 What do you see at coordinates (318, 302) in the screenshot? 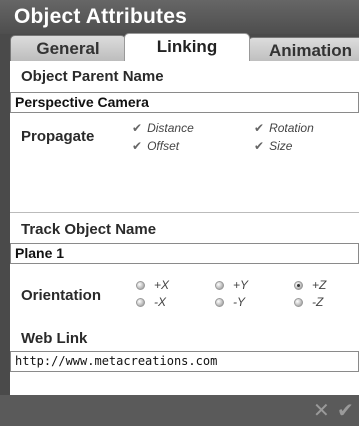
I see `orientation-minus-z-label: -Z` at bounding box center [318, 302].